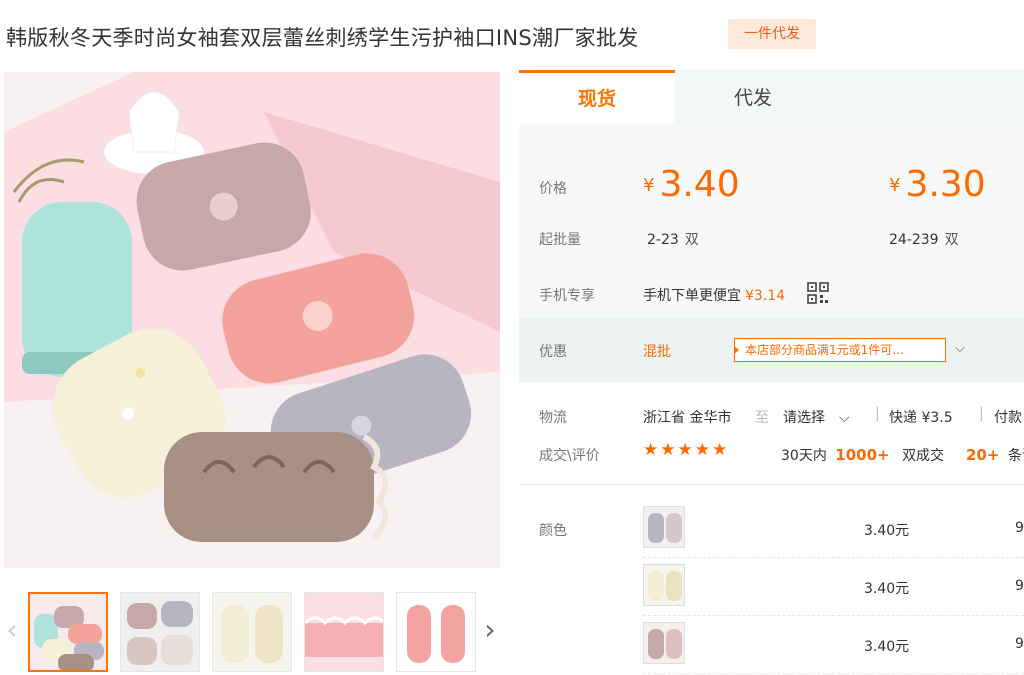  I want to click on deal-stats: 30天内 1000+ 双成交, so click(862, 455).